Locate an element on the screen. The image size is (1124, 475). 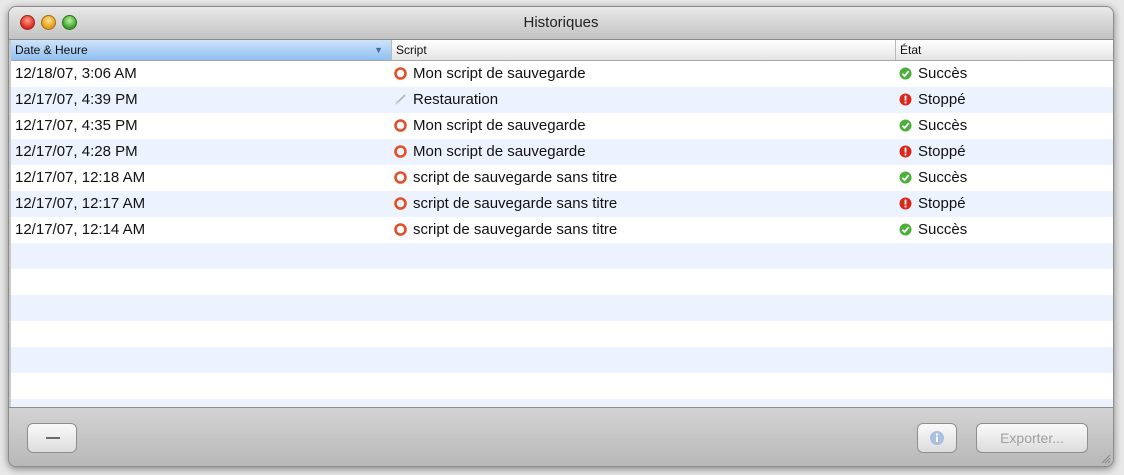
row-date: 12/17/07, 12:17 AM is located at coordinates (80, 203).